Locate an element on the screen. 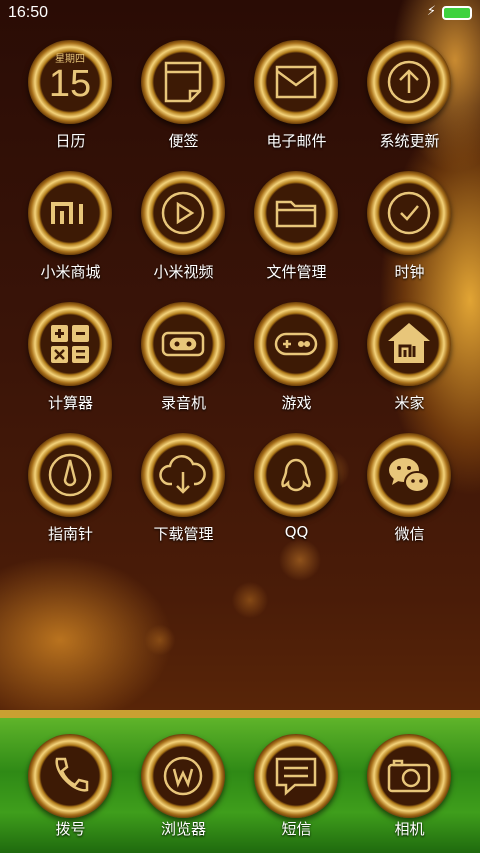 The width and height of the screenshot is (480, 853). app-qq: QQ is located at coordinates (296, 493).